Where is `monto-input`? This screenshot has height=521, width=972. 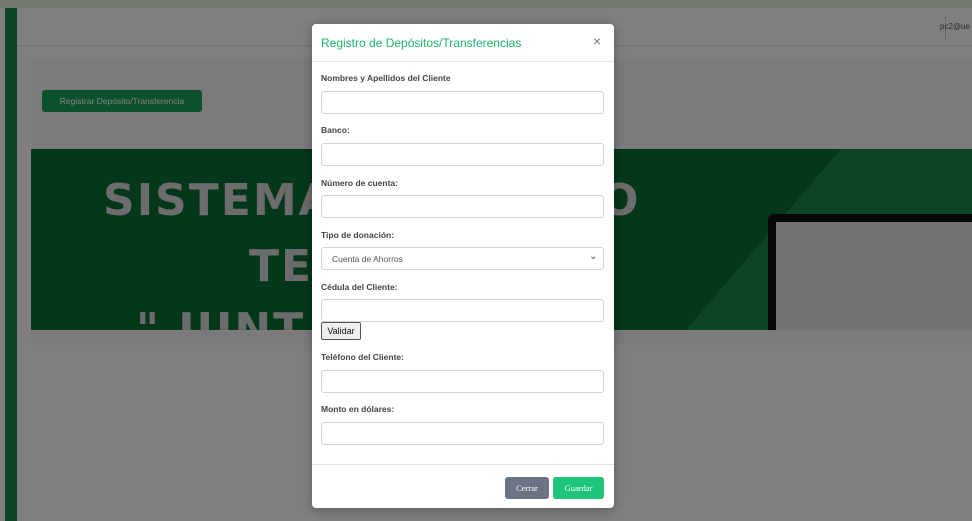 monto-input is located at coordinates (462, 433).